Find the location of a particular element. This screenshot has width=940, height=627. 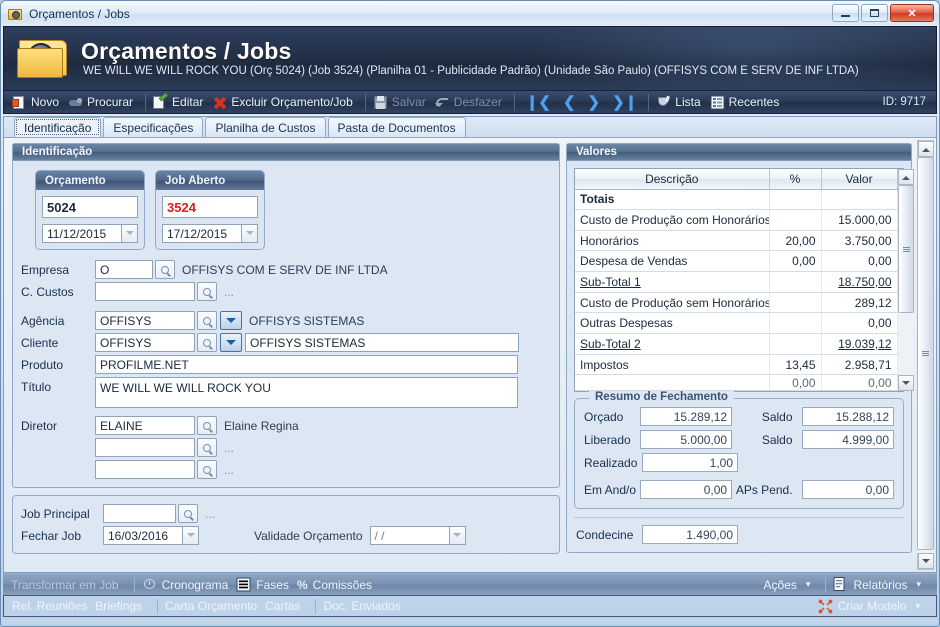

cliente-description-input: OFFISYS SISTEMAS is located at coordinates (382, 342).